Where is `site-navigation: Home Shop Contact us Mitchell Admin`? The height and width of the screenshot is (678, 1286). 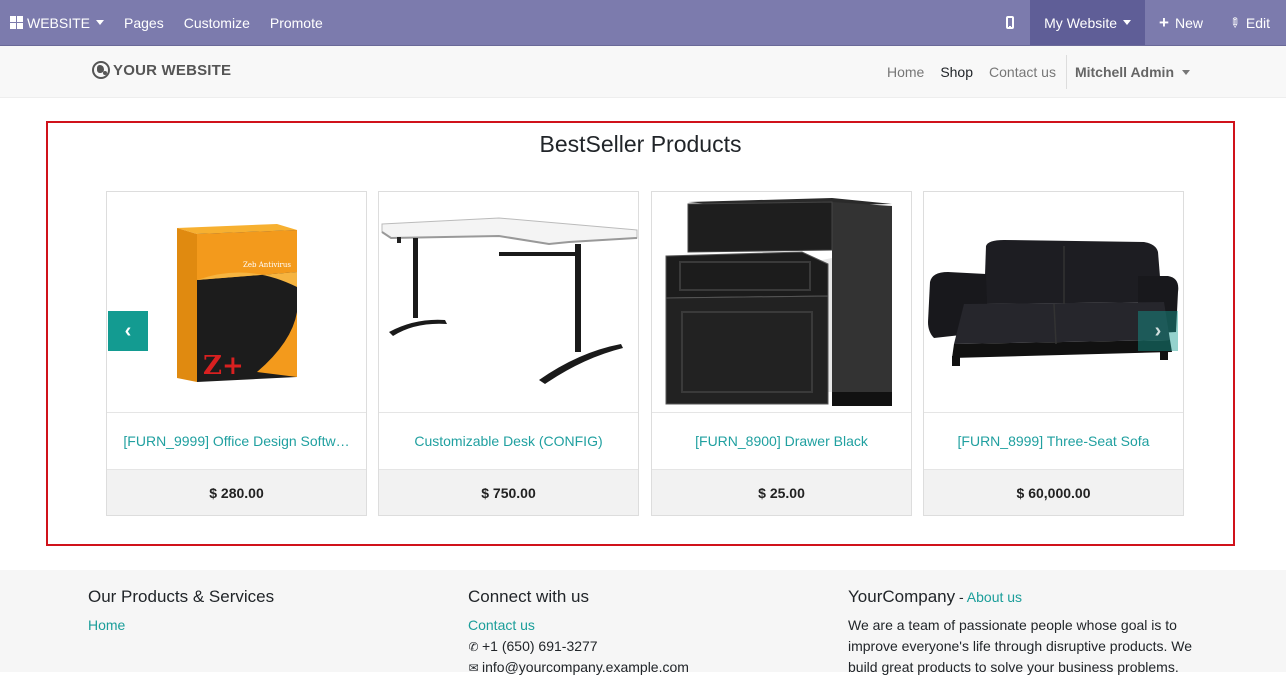 site-navigation: Home Shop Contact us Mitchell Admin is located at coordinates (1082, 72).